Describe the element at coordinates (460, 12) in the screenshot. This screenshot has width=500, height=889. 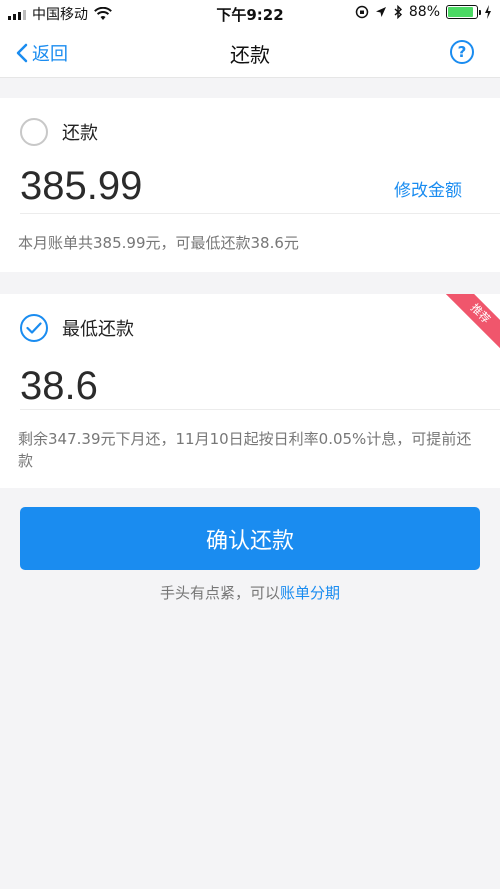
I see `battery-fill` at that location.